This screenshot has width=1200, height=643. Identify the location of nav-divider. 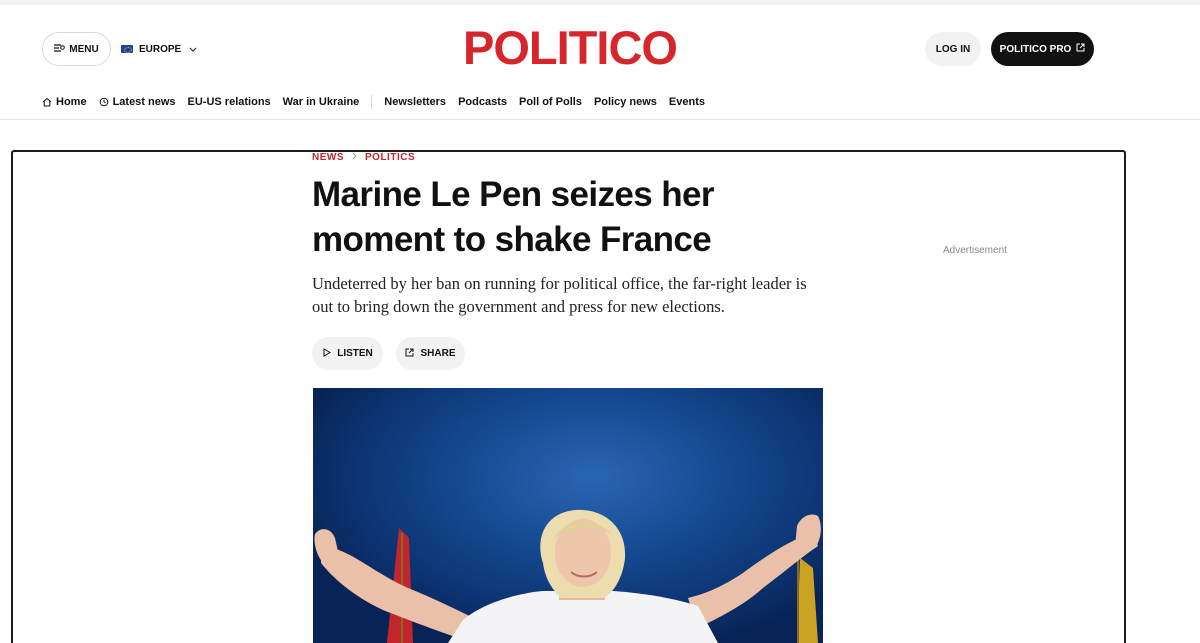
(372, 102).